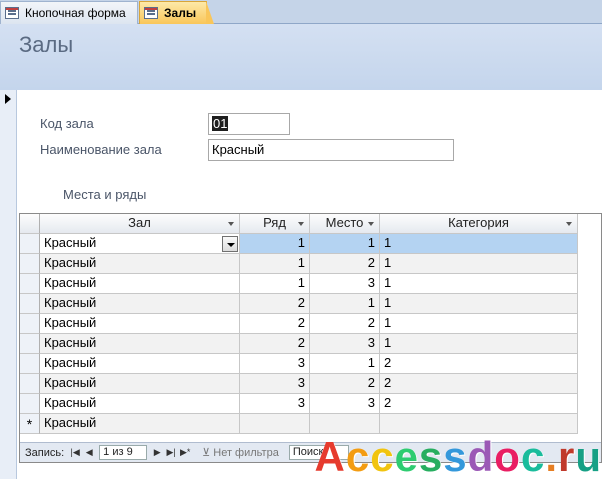 This screenshot has height=479, width=602. Describe the element at coordinates (208, 453) in the screenshot. I see `filter-icon: ⊻` at that location.